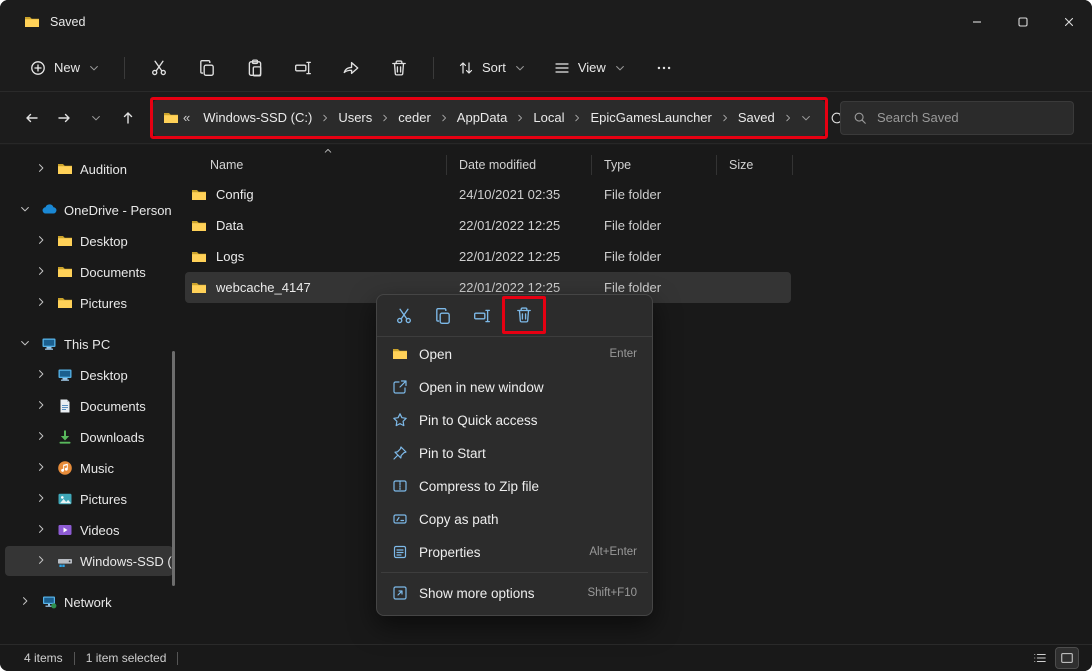 This screenshot has height=671, width=1092. What do you see at coordinates (355, 117) in the screenshot?
I see `breadcrumb-users: Users` at bounding box center [355, 117].